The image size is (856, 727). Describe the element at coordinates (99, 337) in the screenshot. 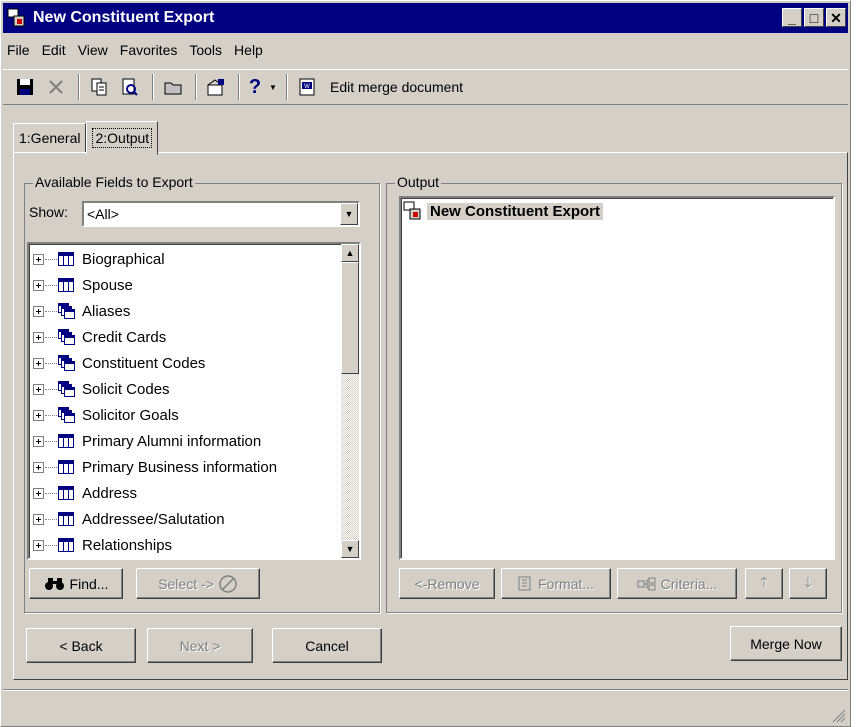

I see `tree-item: Credit Cards` at that location.